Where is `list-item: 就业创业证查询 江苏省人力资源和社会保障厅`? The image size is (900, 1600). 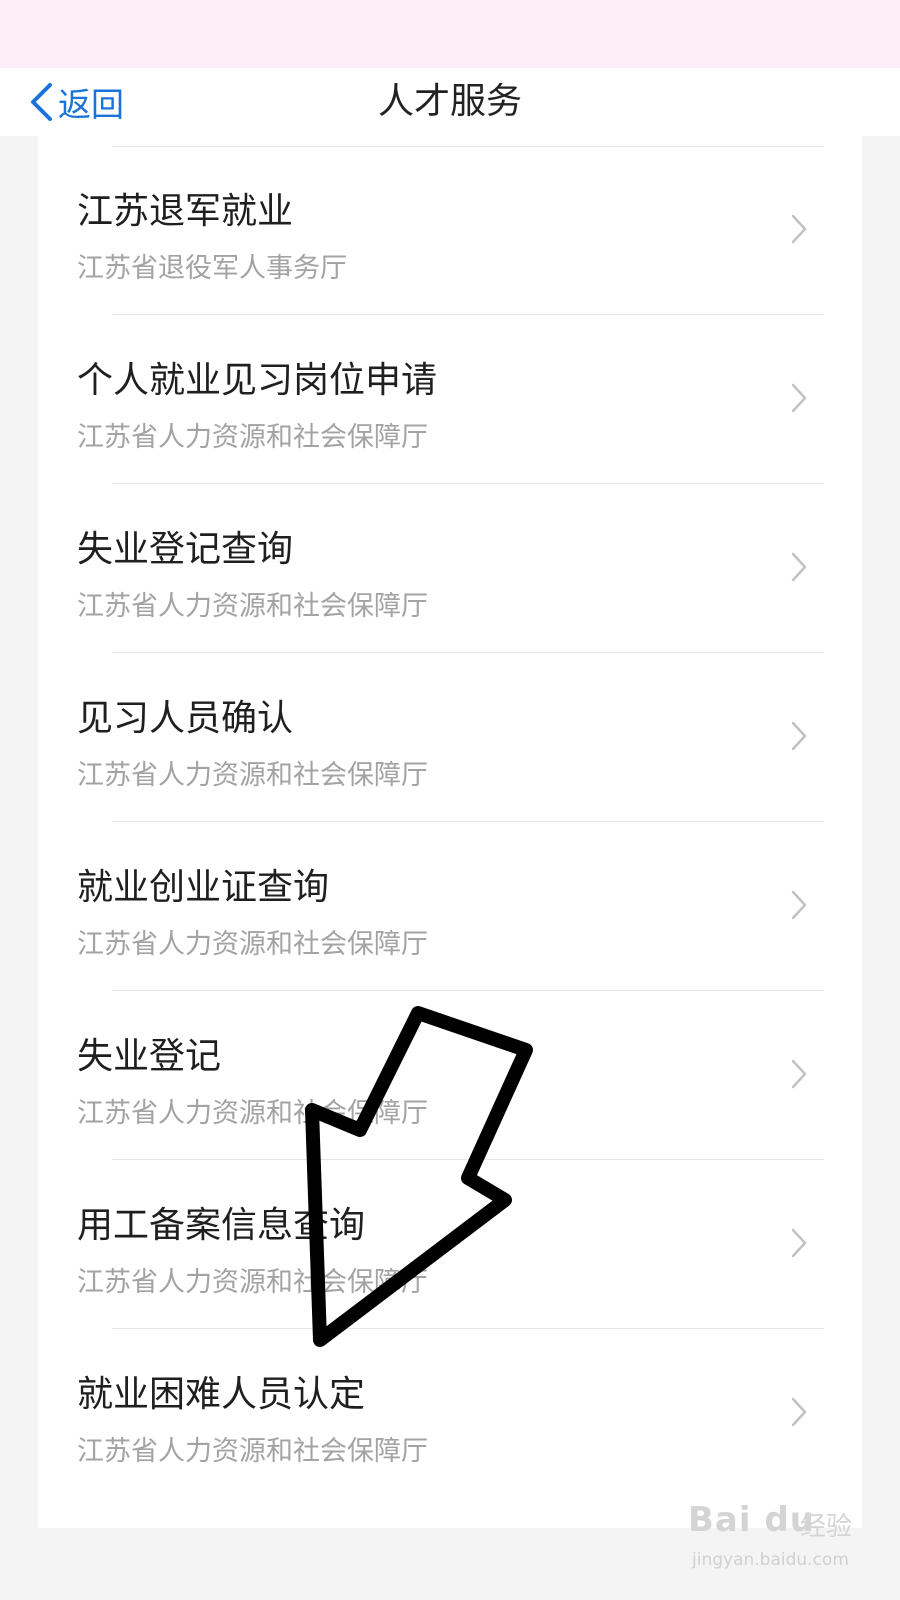
list-item: 就业创业证查询 江苏省人力资源和社会保障厅 is located at coordinates (450, 906).